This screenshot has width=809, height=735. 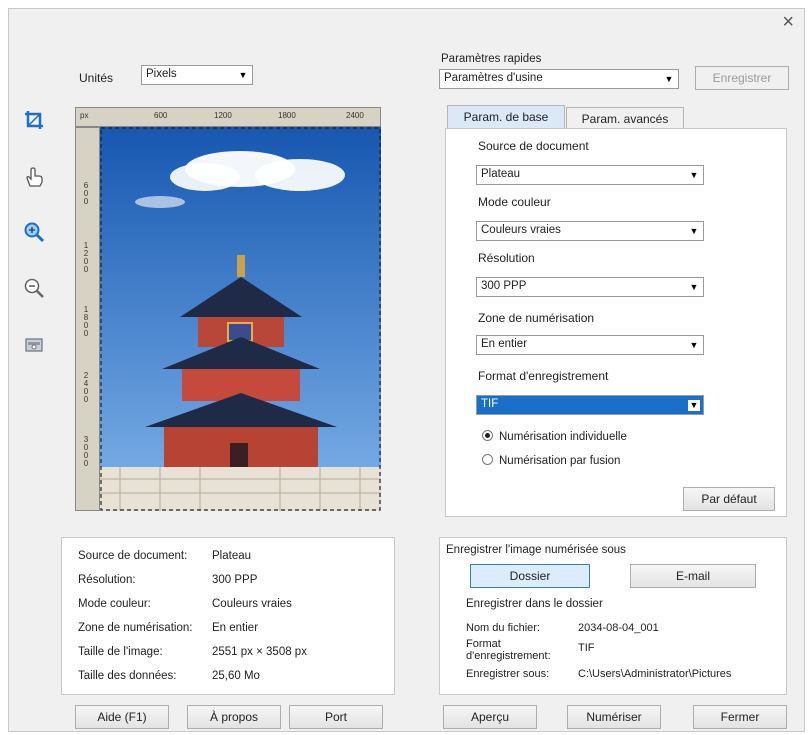 What do you see at coordinates (729, 499) in the screenshot?
I see `default-button: Par défaut` at bounding box center [729, 499].